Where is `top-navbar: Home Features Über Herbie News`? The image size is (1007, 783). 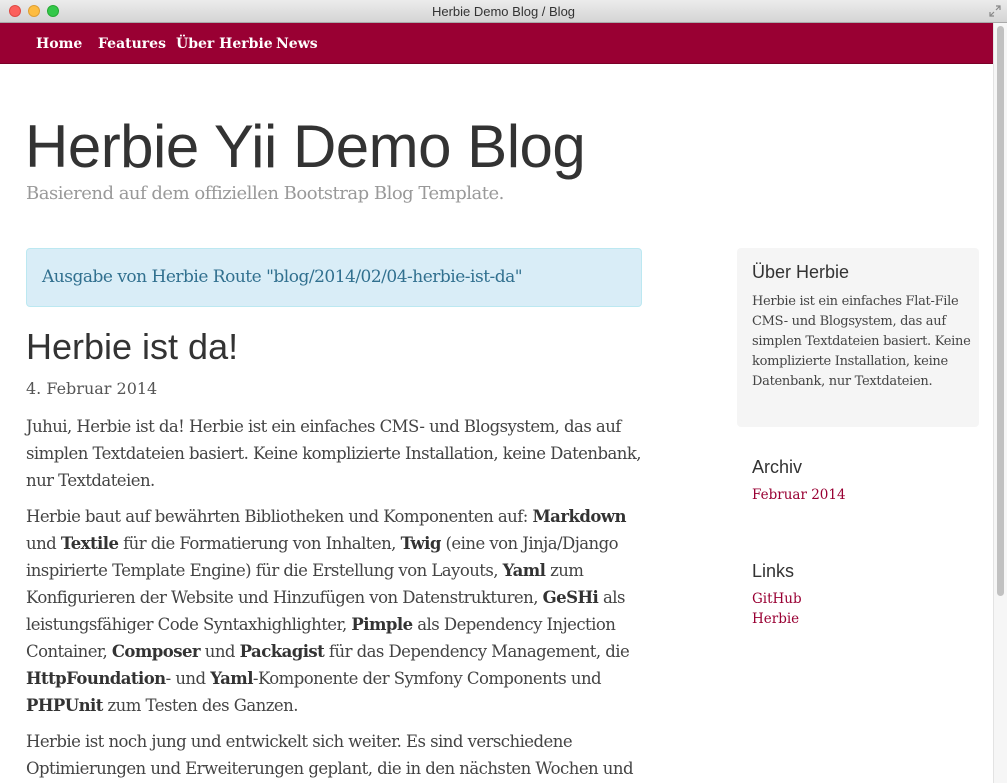
top-navbar: Home Features Über Herbie News is located at coordinates (496, 43).